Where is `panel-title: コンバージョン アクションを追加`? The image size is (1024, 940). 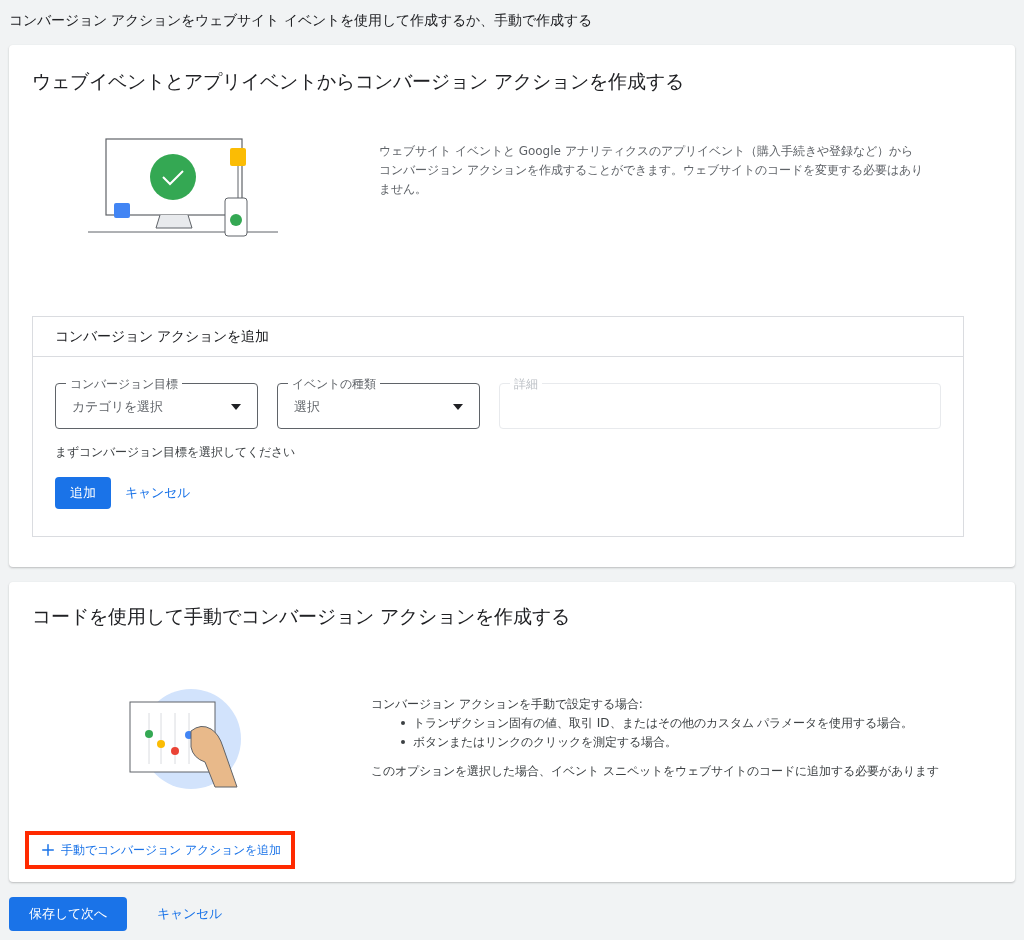 panel-title: コンバージョン アクションを追加 is located at coordinates (498, 336).